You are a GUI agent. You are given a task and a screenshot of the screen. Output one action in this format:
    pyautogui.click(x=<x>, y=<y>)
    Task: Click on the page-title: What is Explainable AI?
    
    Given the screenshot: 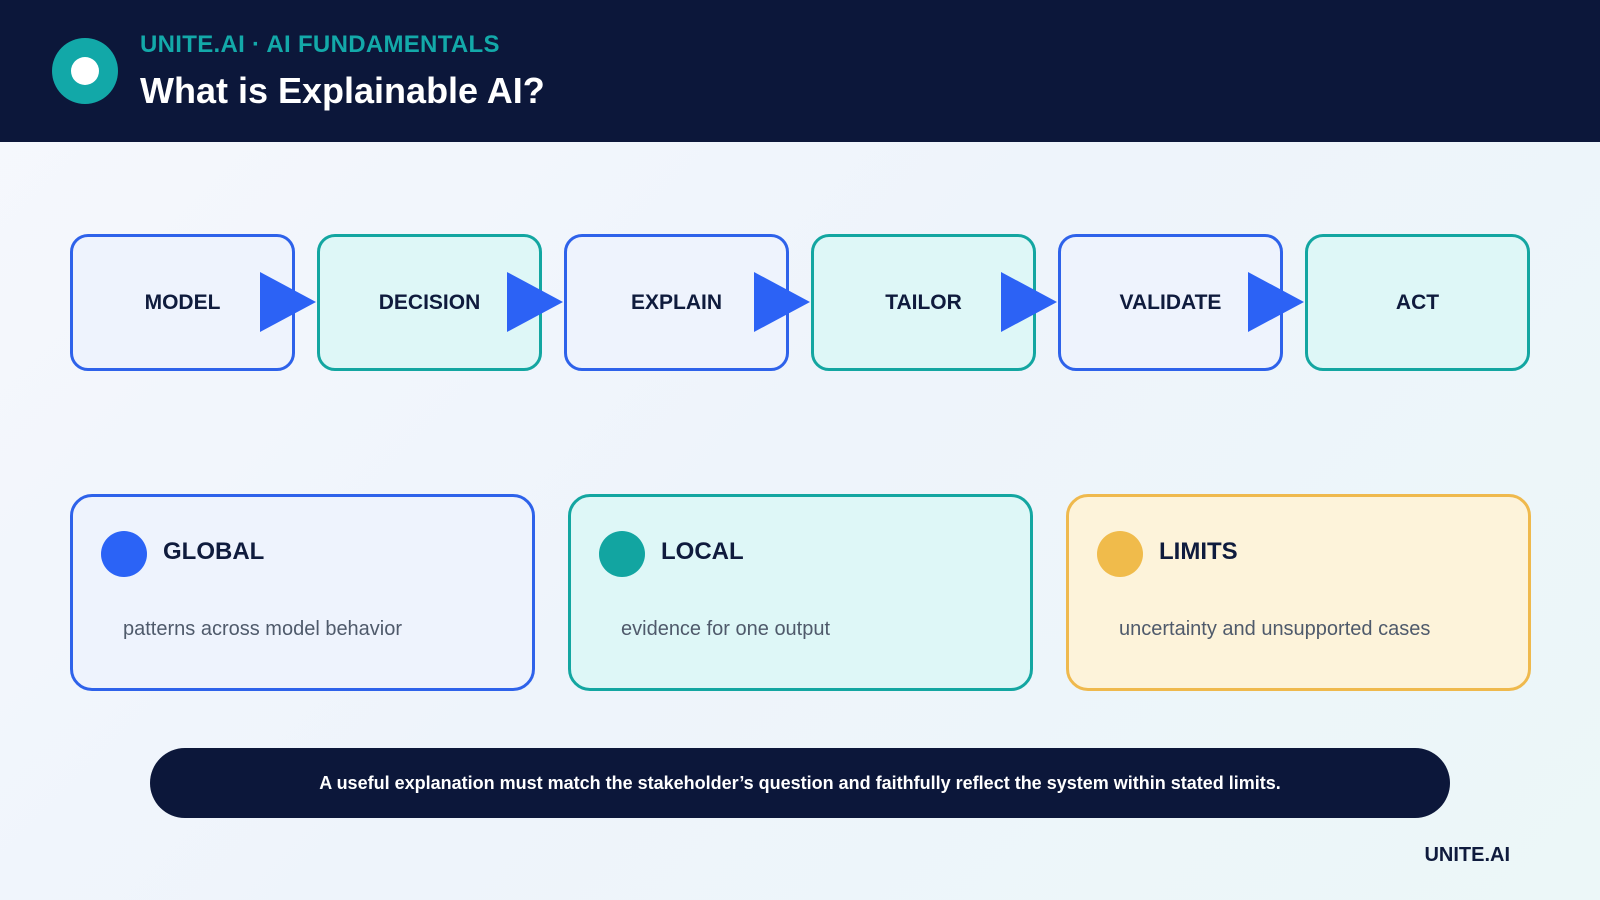 What is the action you would take?
    pyautogui.click(x=342, y=90)
    